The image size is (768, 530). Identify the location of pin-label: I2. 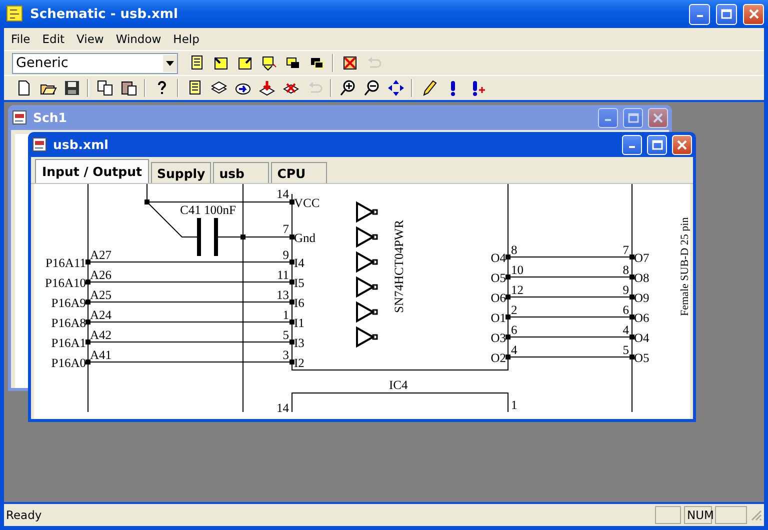
(299, 363).